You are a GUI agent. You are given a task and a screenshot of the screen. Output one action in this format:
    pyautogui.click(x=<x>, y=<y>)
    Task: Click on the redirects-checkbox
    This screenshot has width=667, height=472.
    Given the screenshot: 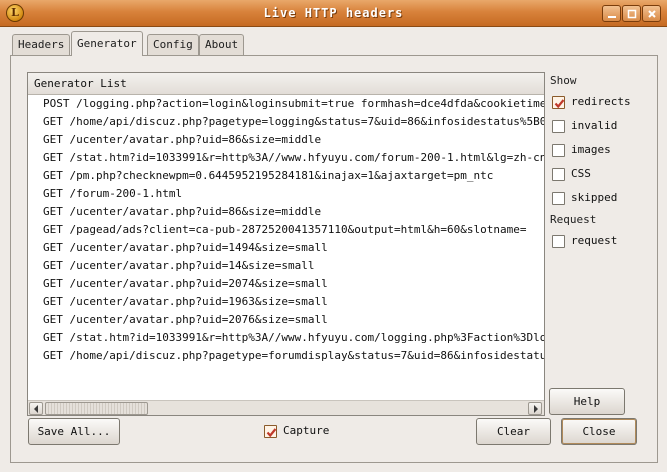 What is the action you would take?
    pyautogui.click(x=558, y=102)
    